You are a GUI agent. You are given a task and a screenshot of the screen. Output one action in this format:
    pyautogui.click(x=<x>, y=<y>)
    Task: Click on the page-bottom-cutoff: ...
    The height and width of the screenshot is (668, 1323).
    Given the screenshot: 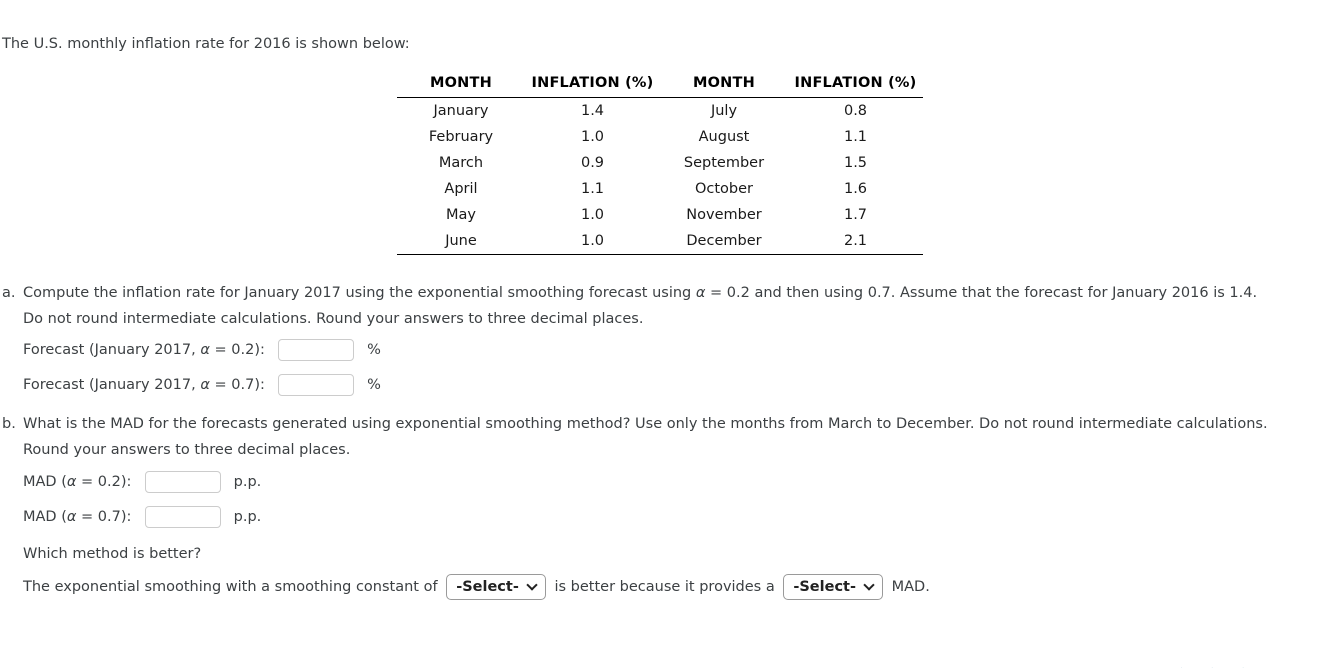 What is the action you would take?
    pyautogui.click(x=1226, y=665)
    